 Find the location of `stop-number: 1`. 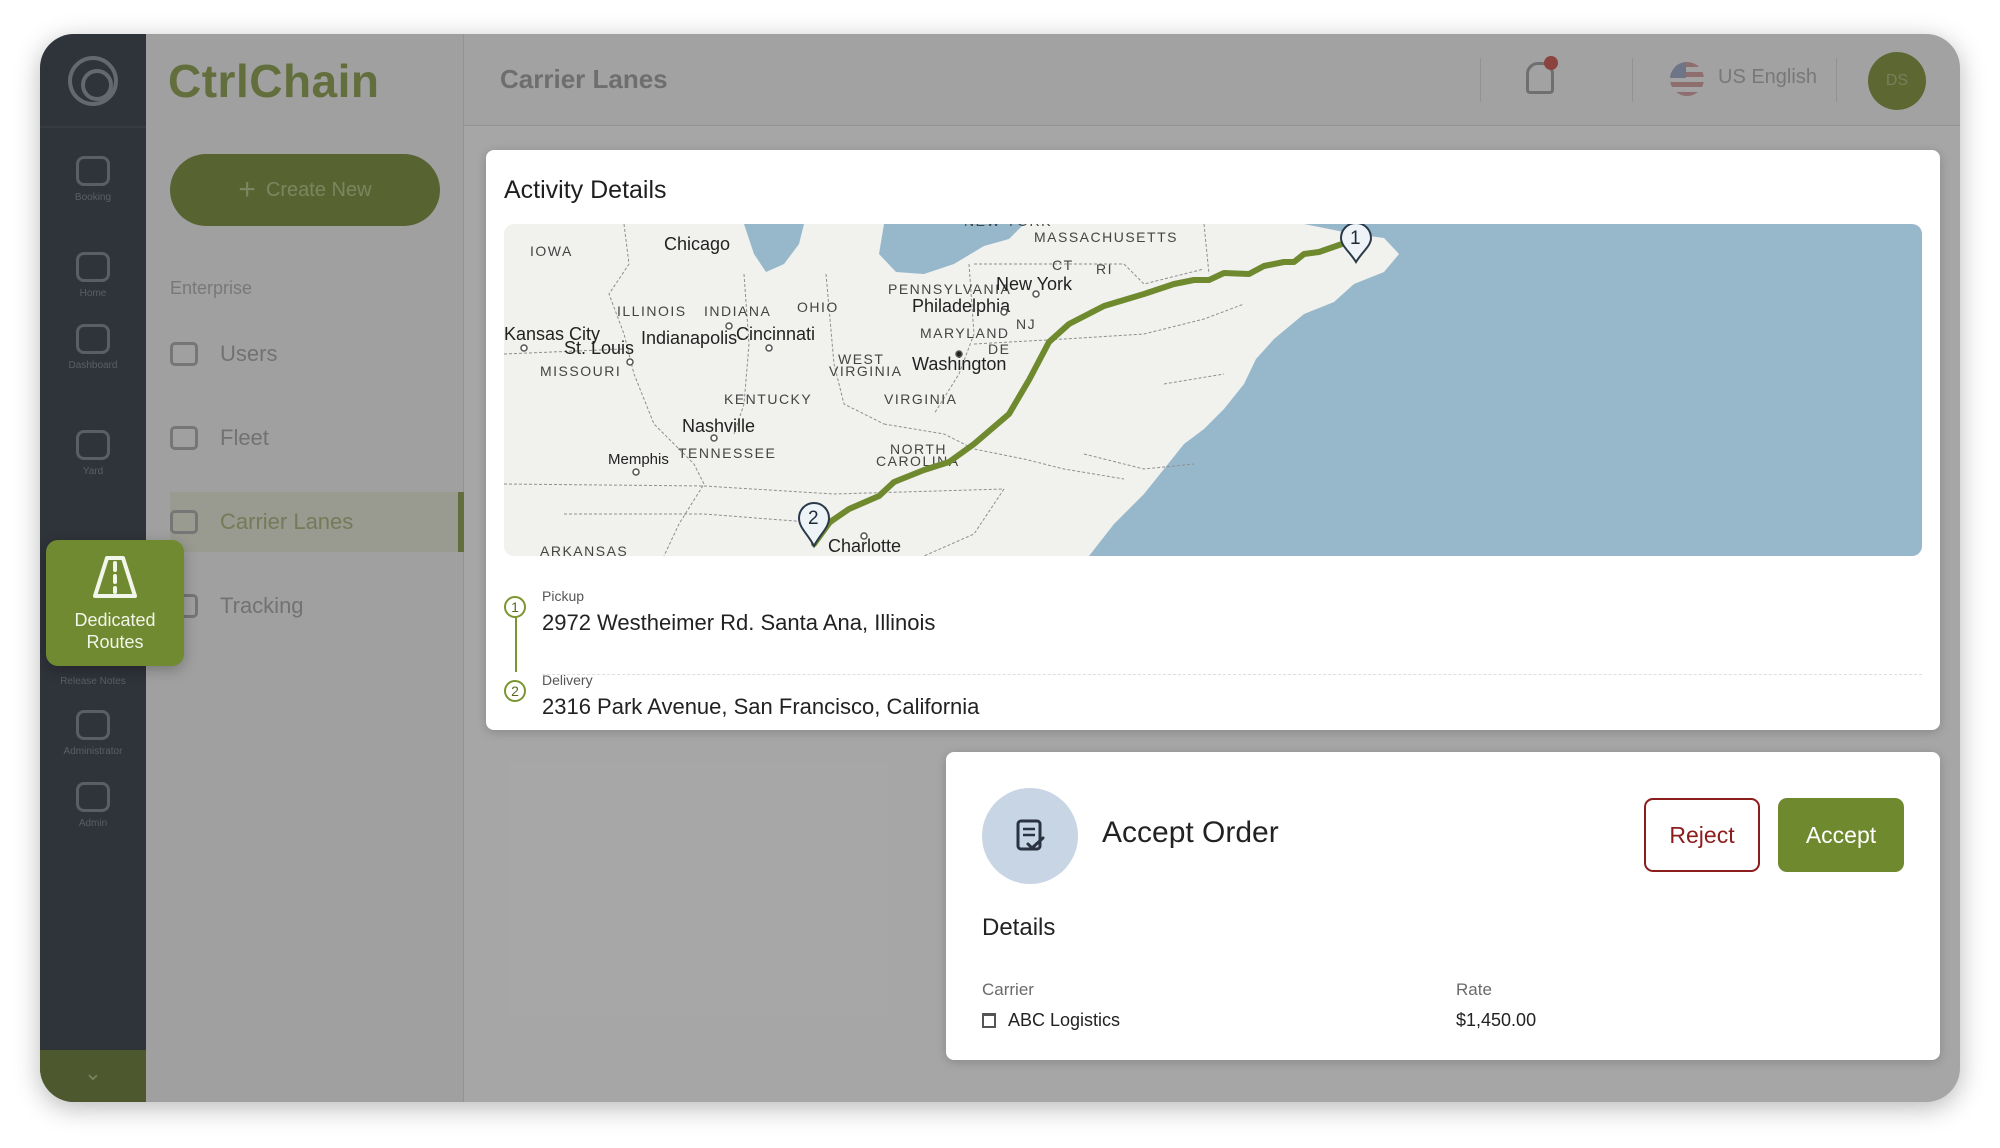

stop-number: 1 is located at coordinates (515, 607).